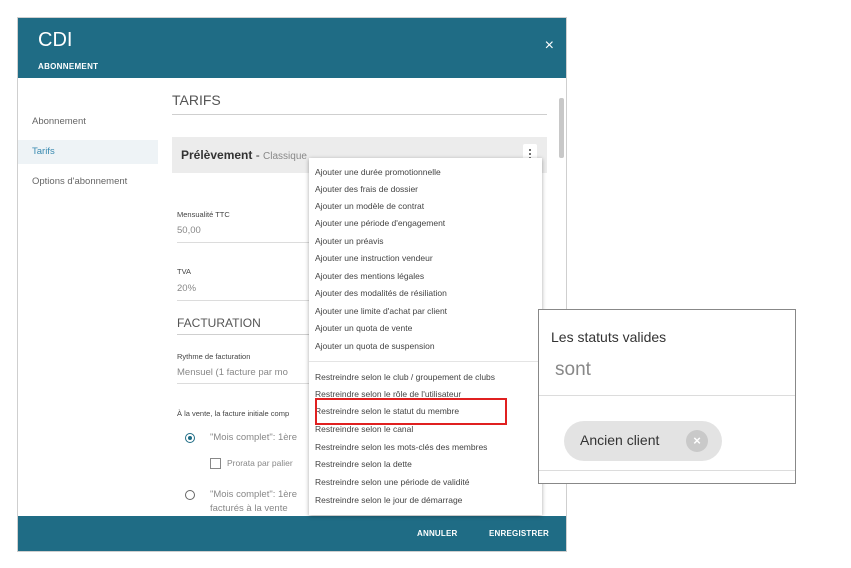  Describe the element at coordinates (196, 100) in the screenshot. I see `section-title-tarifs: TARIFS` at that location.